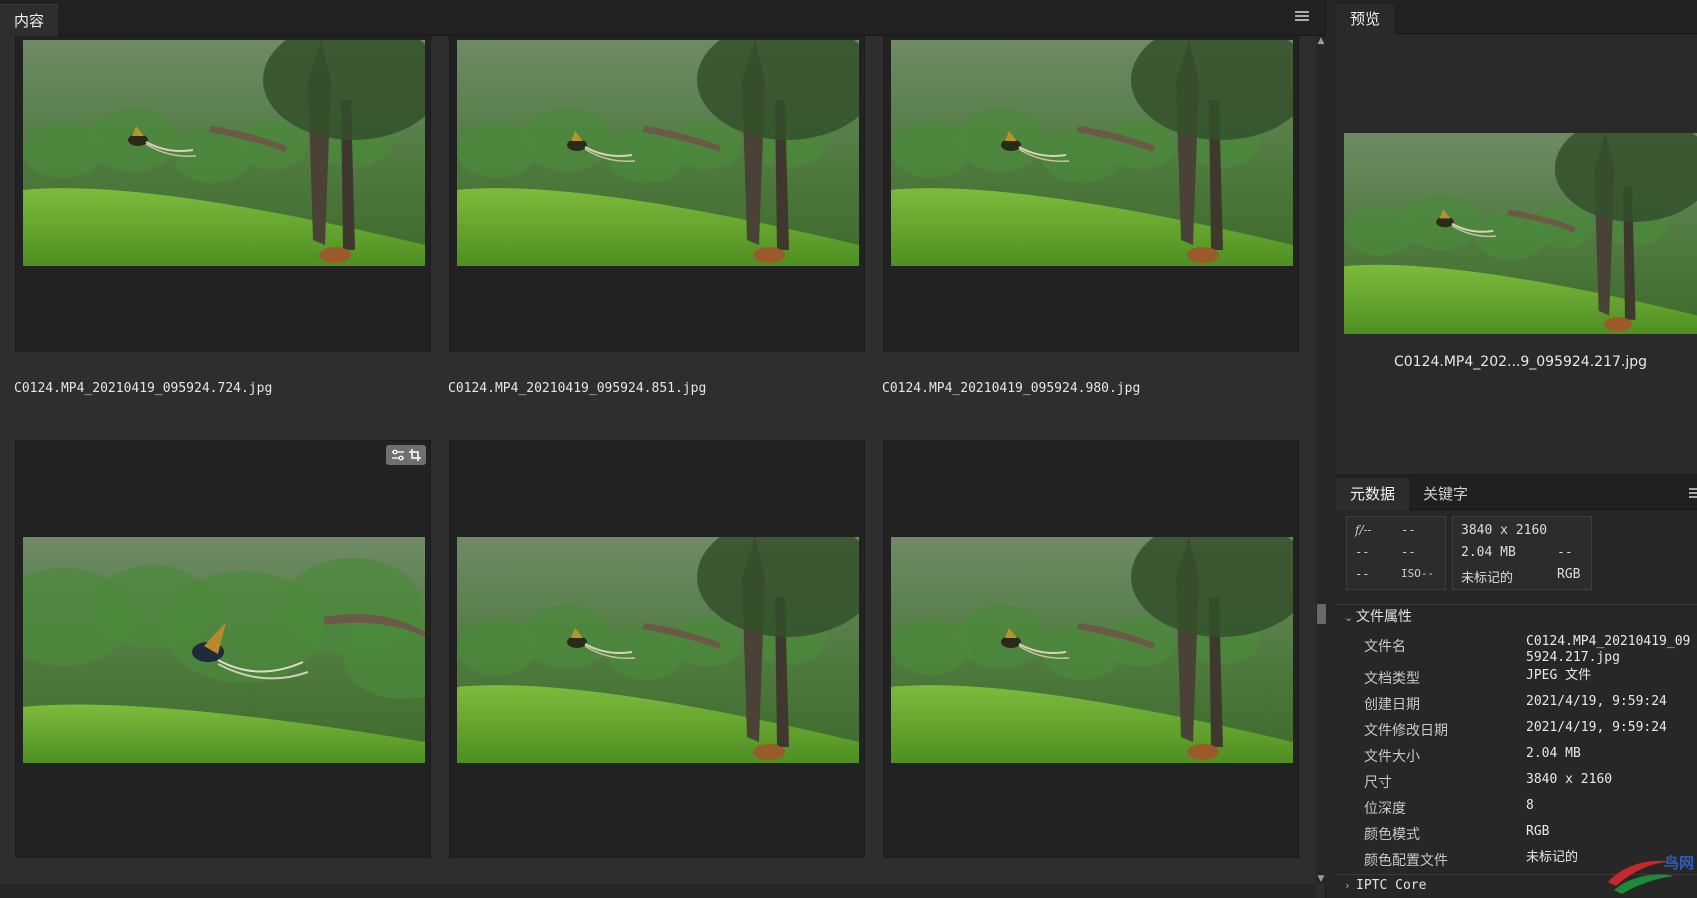  Describe the element at coordinates (1406, 861) in the screenshot. I see `property-key: 颜色配置文件` at that location.